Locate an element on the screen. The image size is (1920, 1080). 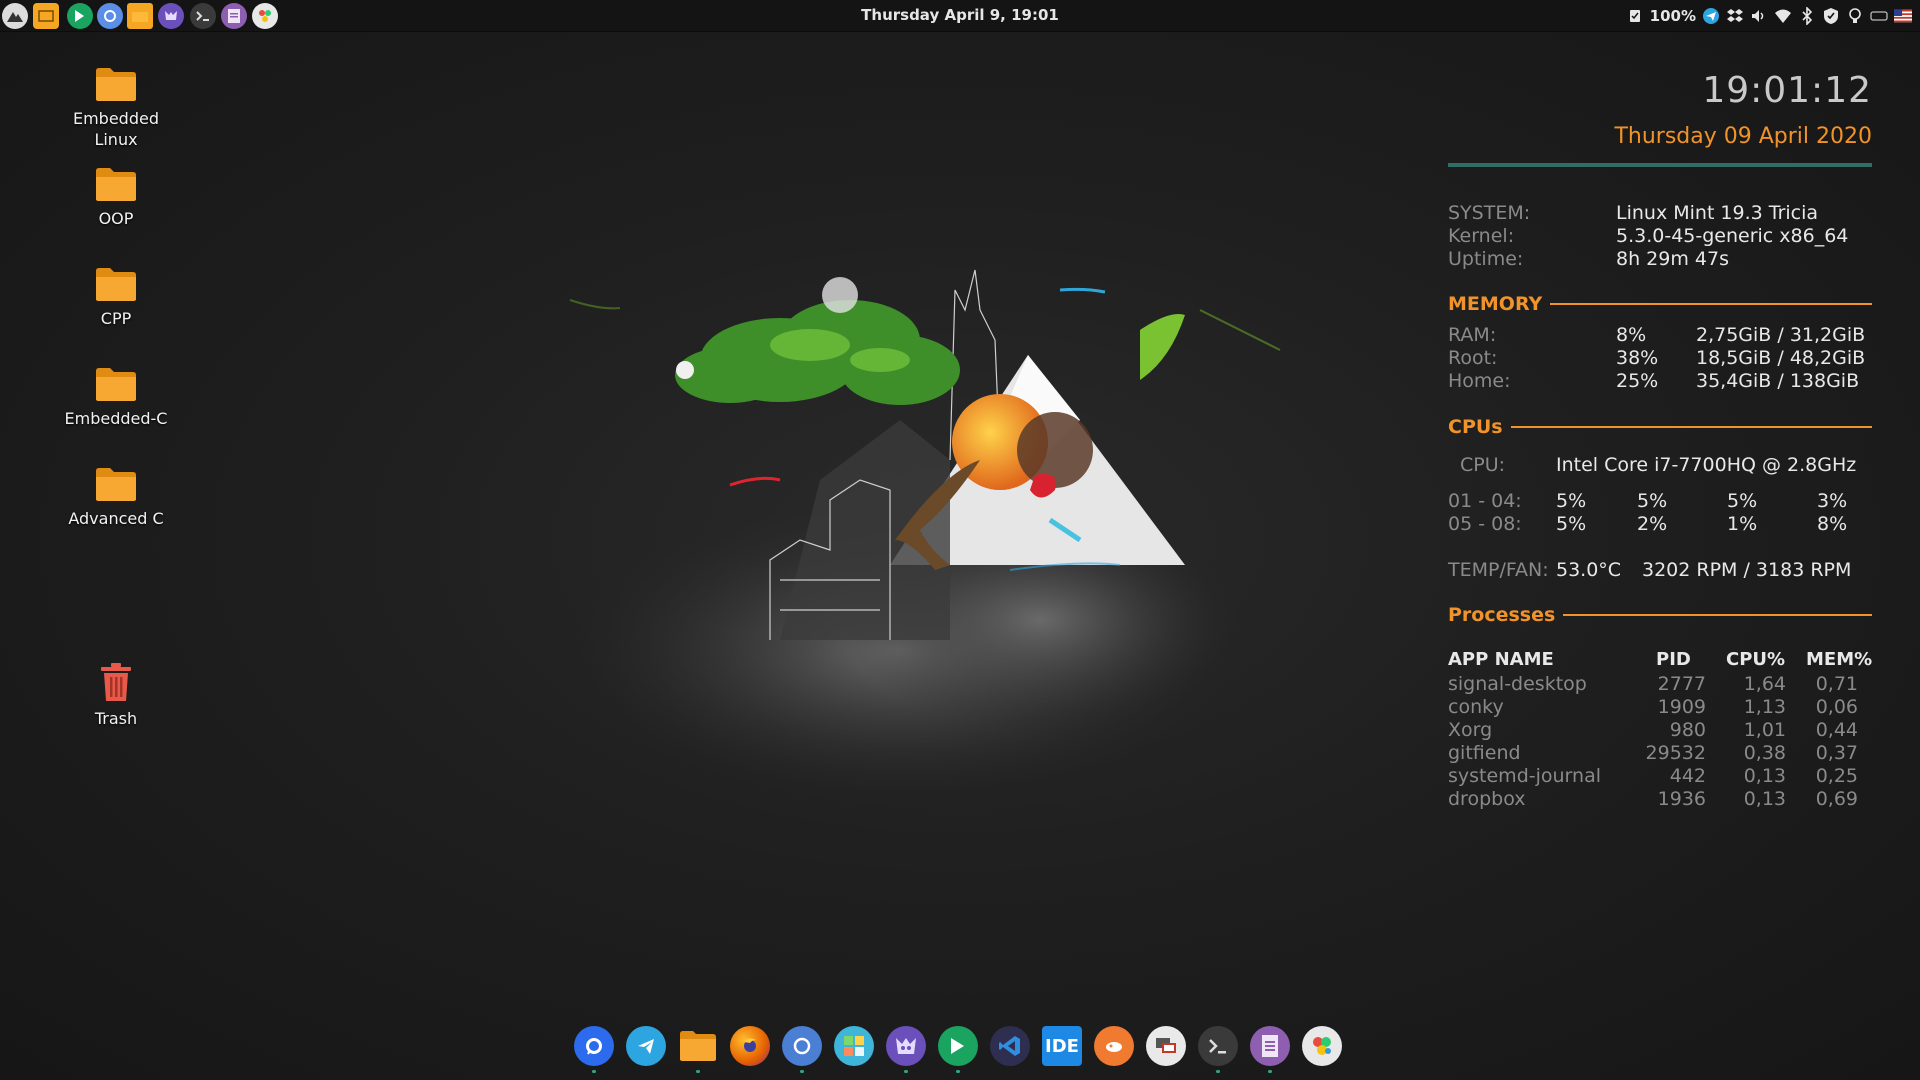
dock-ide: IDE is located at coordinates (1062, 1046).